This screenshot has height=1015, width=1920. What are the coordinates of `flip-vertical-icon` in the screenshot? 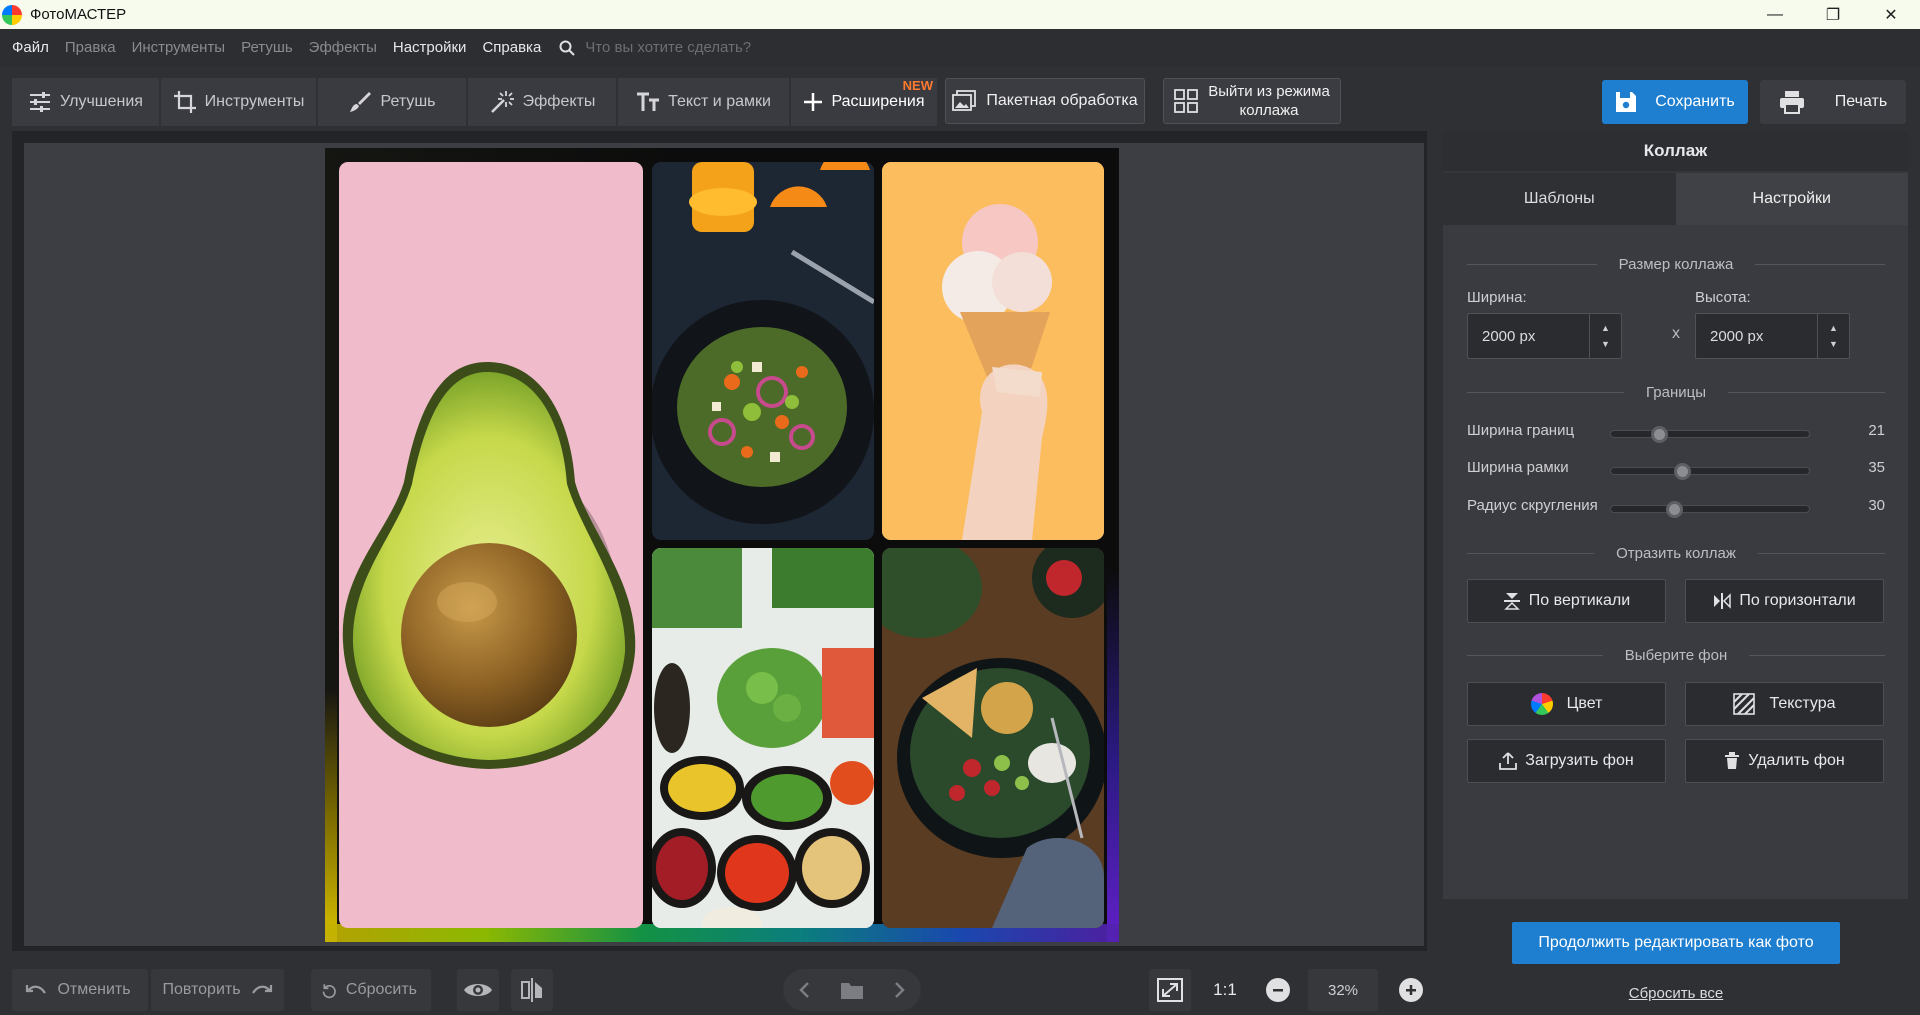 It's located at (1511, 601).